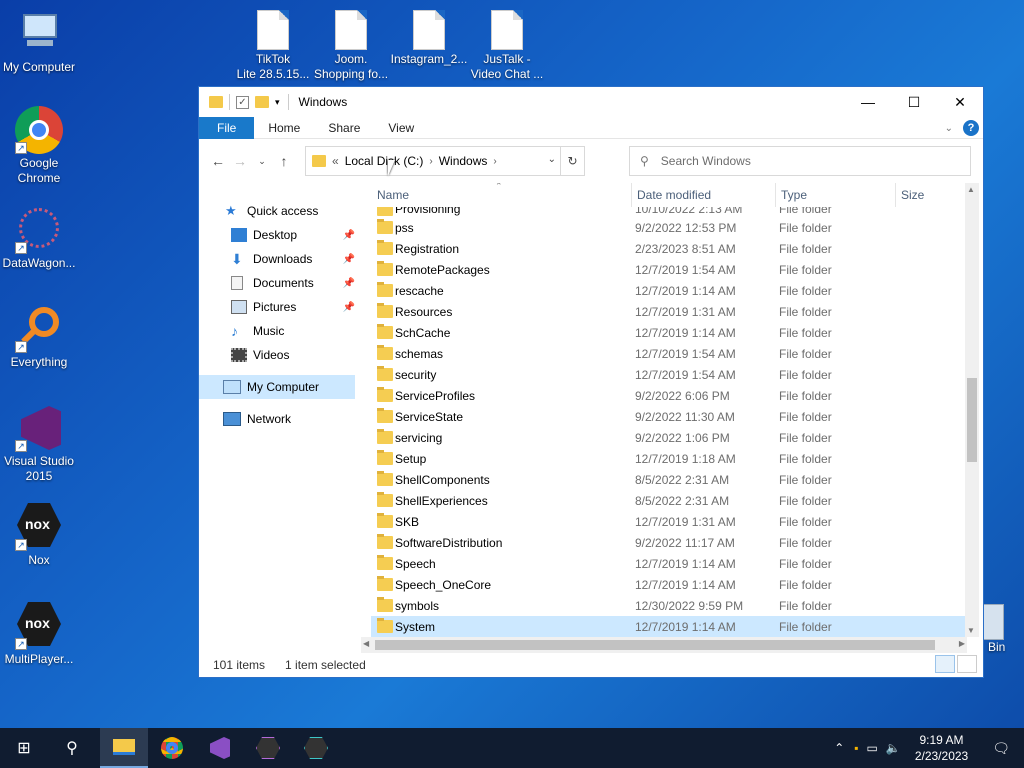 The width and height of the screenshot is (1024, 768). Describe the element at coordinates (39, 444) in the screenshot. I see `desktop-icon-visual-studio: ↗ Visual Studio 2015` at that location.